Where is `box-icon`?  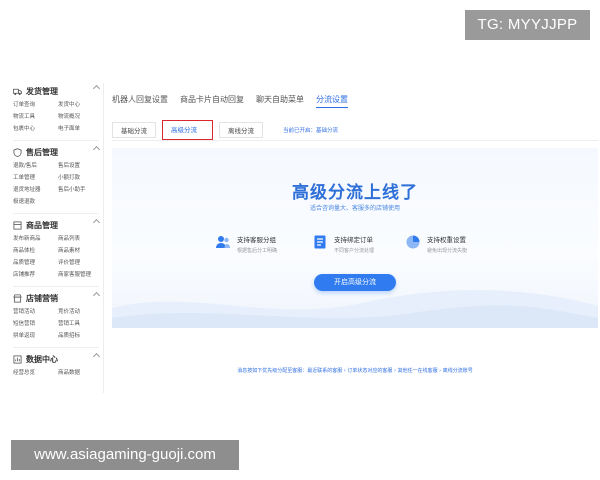 box-icon is located at coordinates (17, 225).